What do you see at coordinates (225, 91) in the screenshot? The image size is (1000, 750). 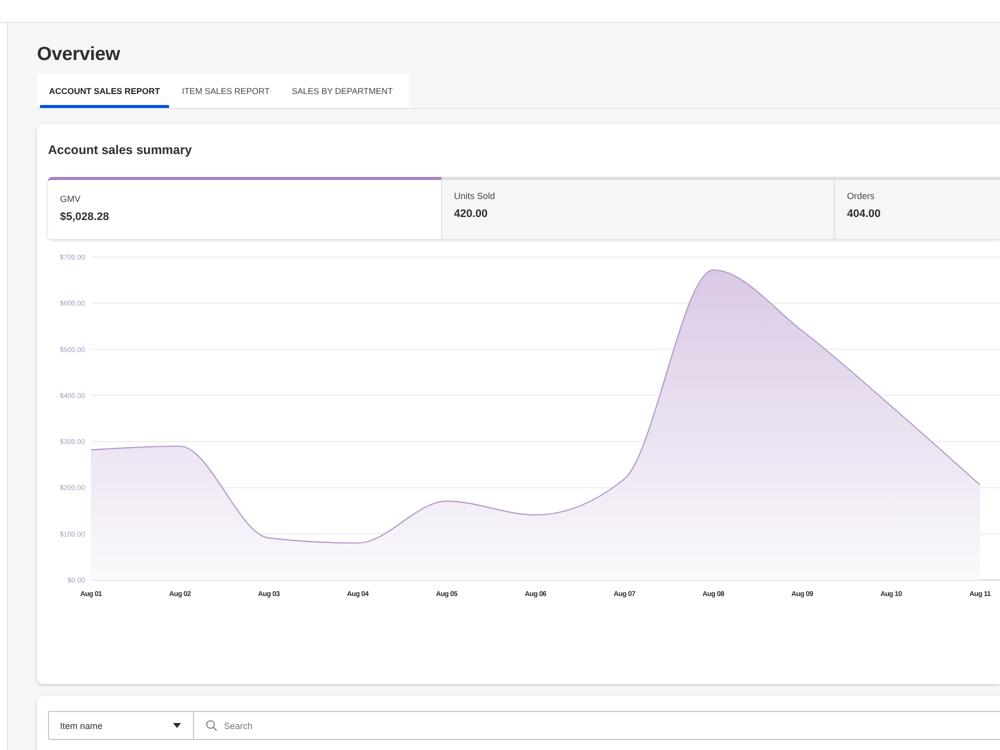 I see `report-tab: ITEM SALES REPORT` at bounding box center [225, 91].